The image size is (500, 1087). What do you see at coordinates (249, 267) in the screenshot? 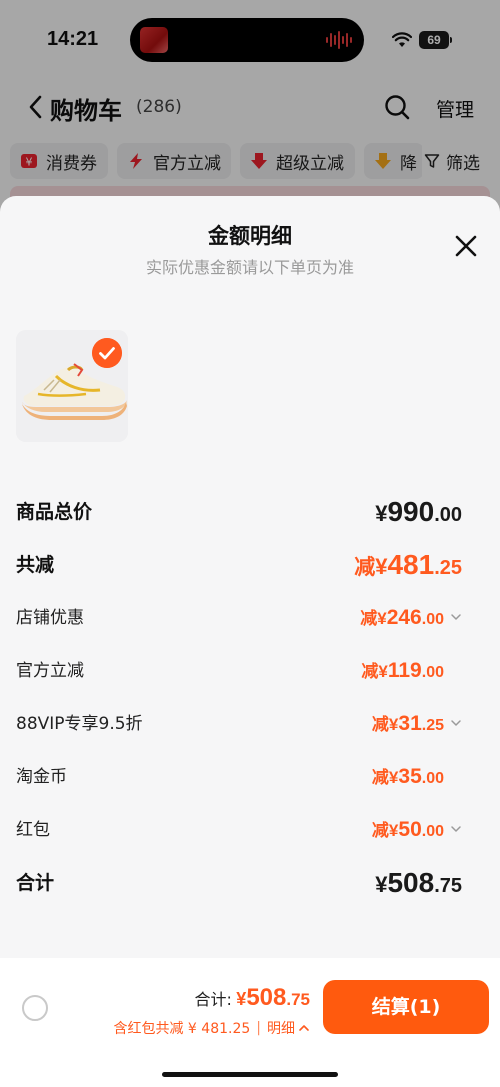
I see `sheet-subtitle: 实际优惠金额请以下单页为准` at bounding box center [249, 267].